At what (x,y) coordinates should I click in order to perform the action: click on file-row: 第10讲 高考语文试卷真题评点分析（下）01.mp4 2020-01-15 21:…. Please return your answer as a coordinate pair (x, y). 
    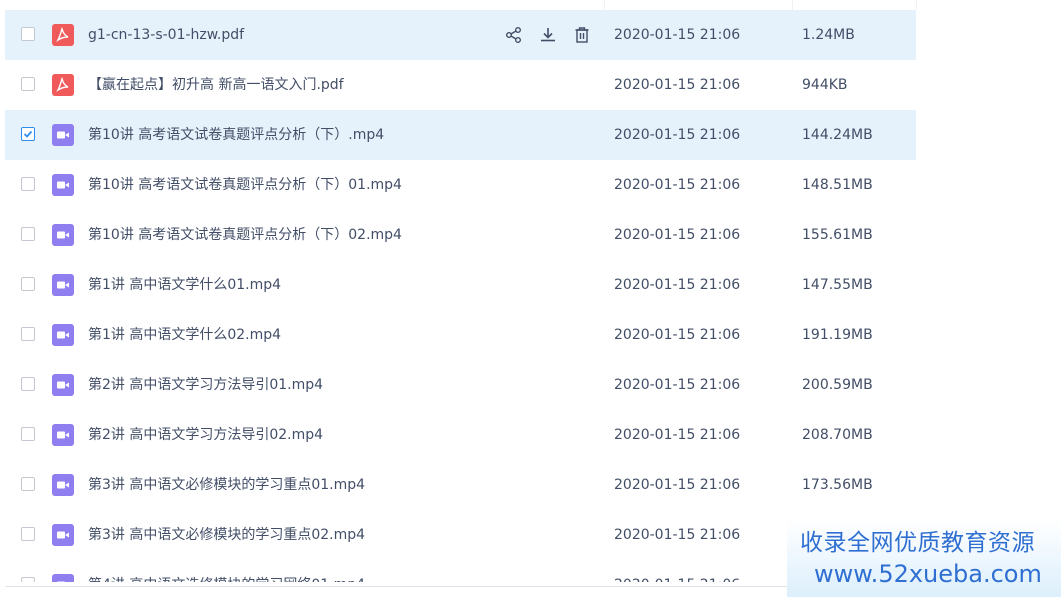
    Looking at the image, I should click on (460, 185).